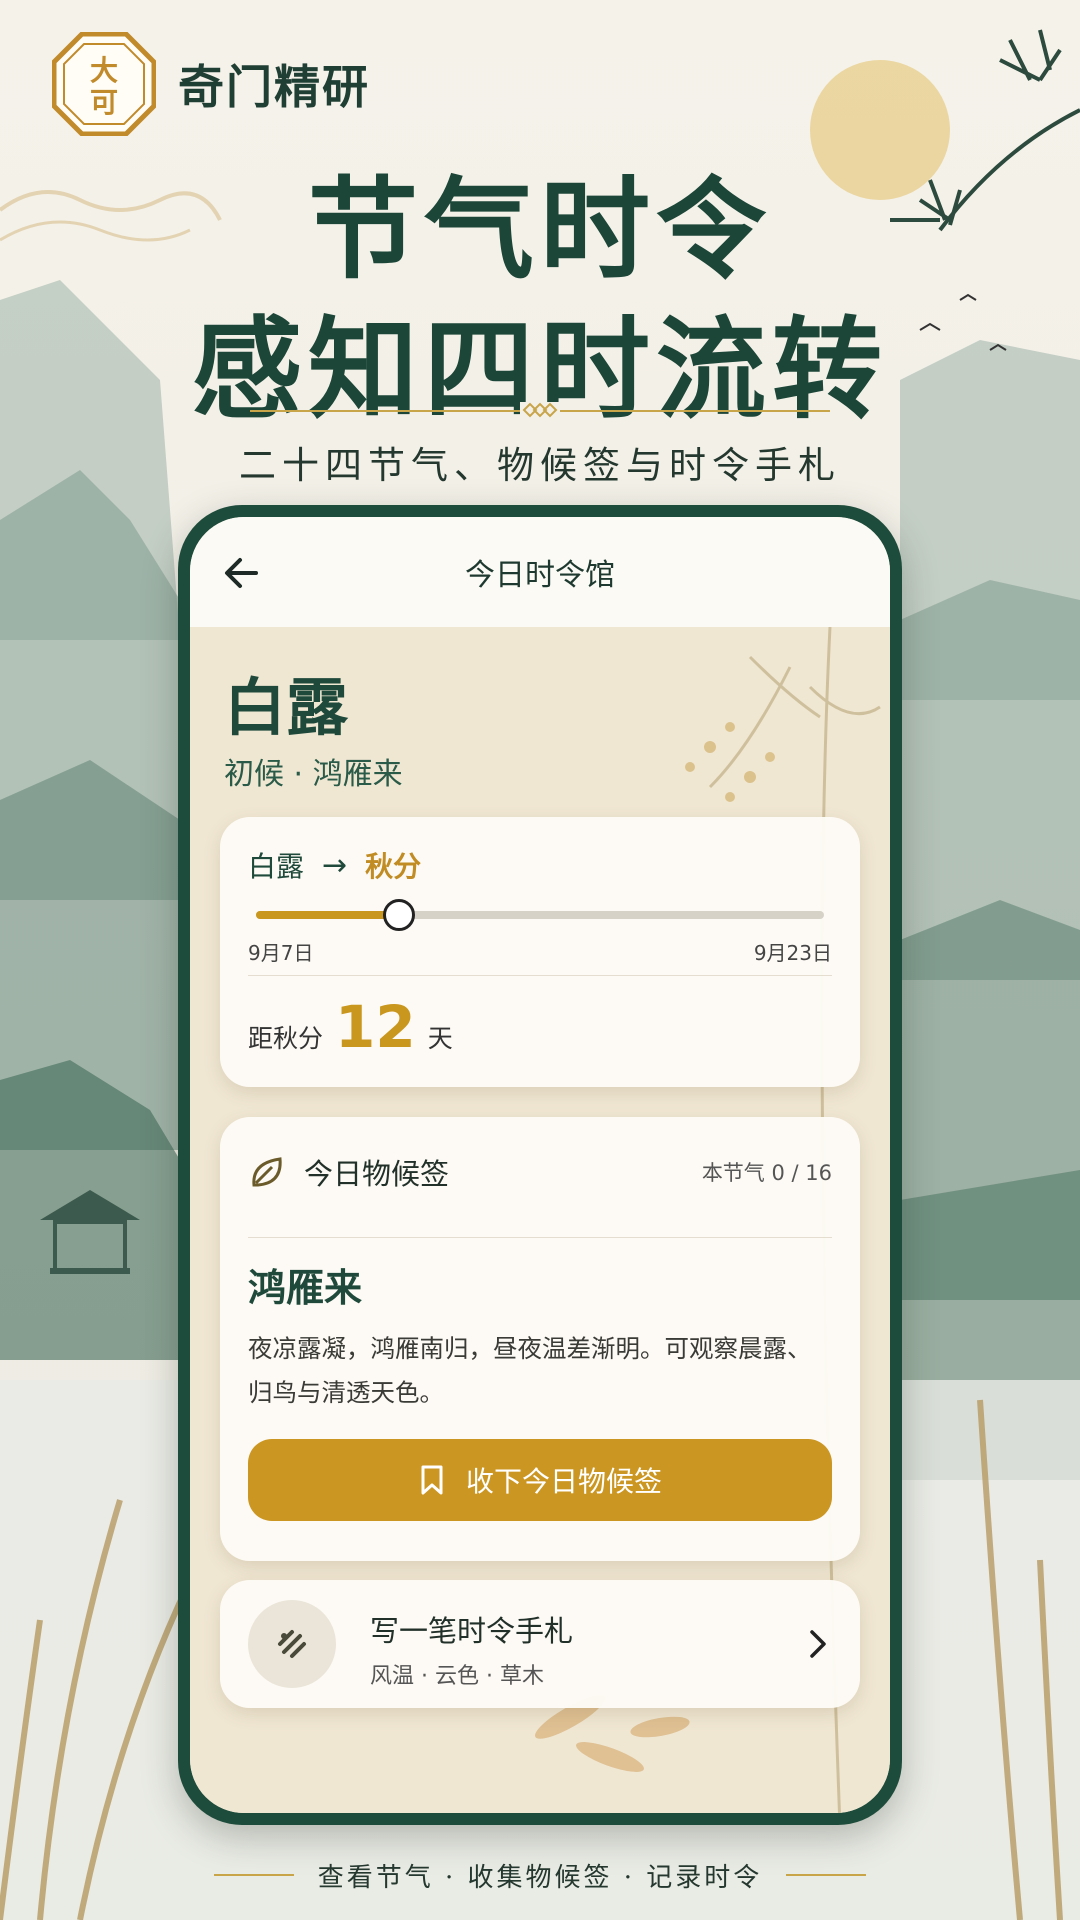 This screenshot has width=1080, height=1920. I want to click on svg-text: 大, so click(104, 70).